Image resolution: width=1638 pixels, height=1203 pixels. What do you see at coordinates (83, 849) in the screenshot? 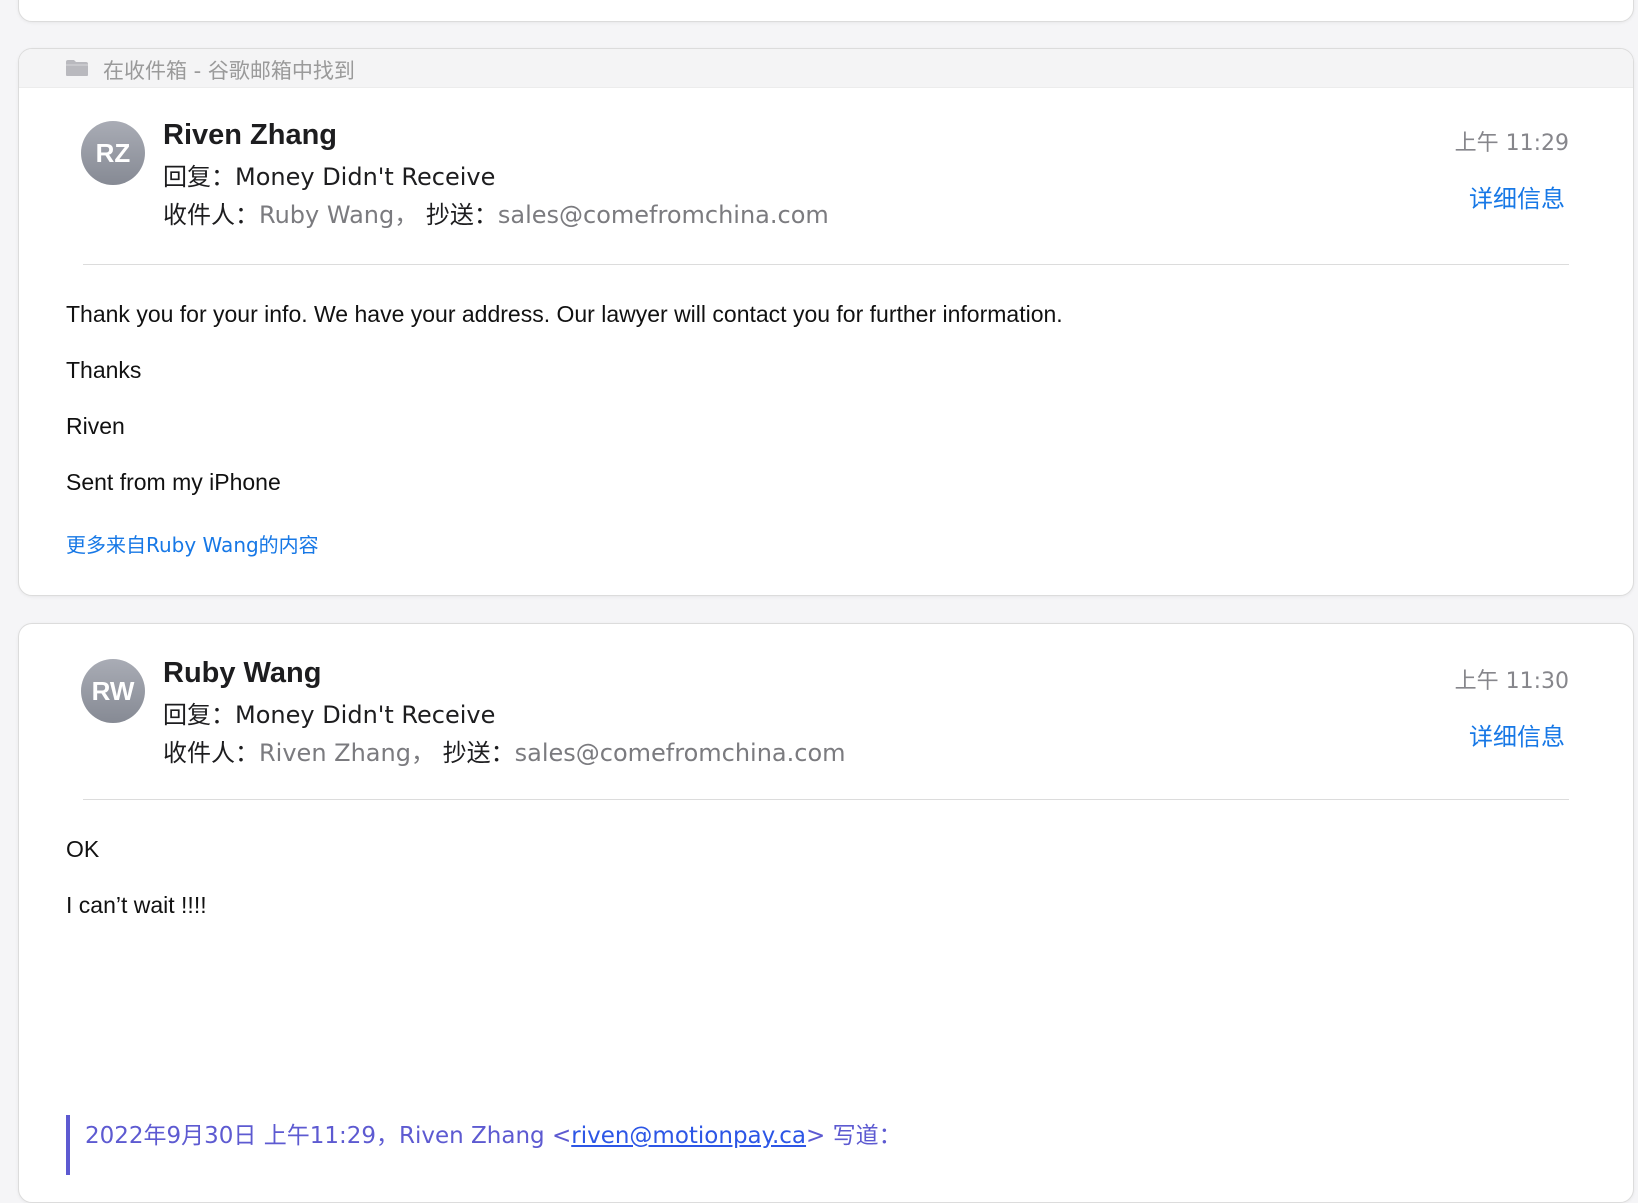
I see `body-paragraph: OK` at bounding box center [83, 849].